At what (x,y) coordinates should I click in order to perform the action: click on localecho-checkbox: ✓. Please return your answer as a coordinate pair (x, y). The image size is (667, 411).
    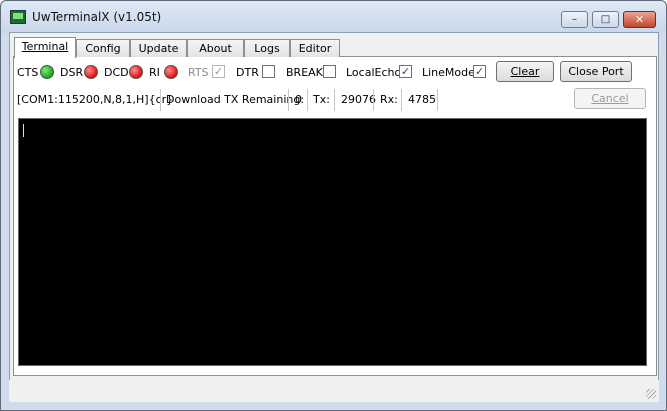
    Looking at the image, I should click on (405, 71).